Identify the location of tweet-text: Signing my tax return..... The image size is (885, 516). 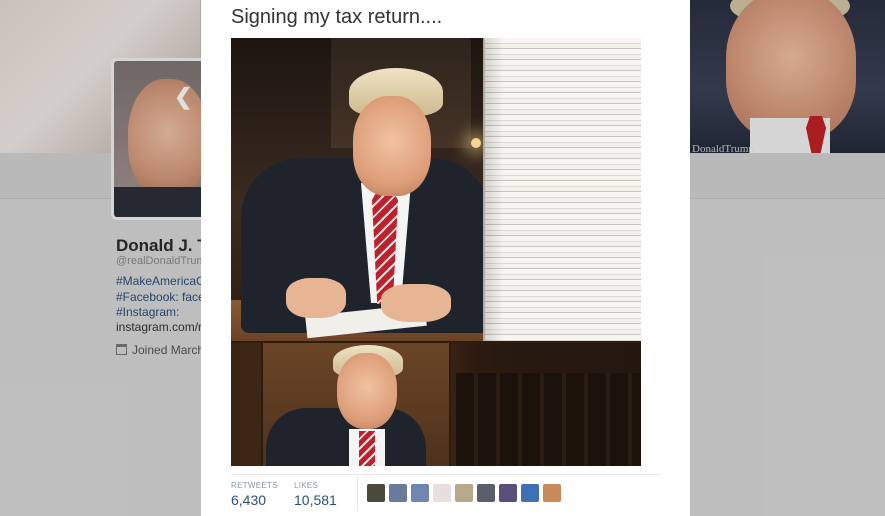
(337, 17).